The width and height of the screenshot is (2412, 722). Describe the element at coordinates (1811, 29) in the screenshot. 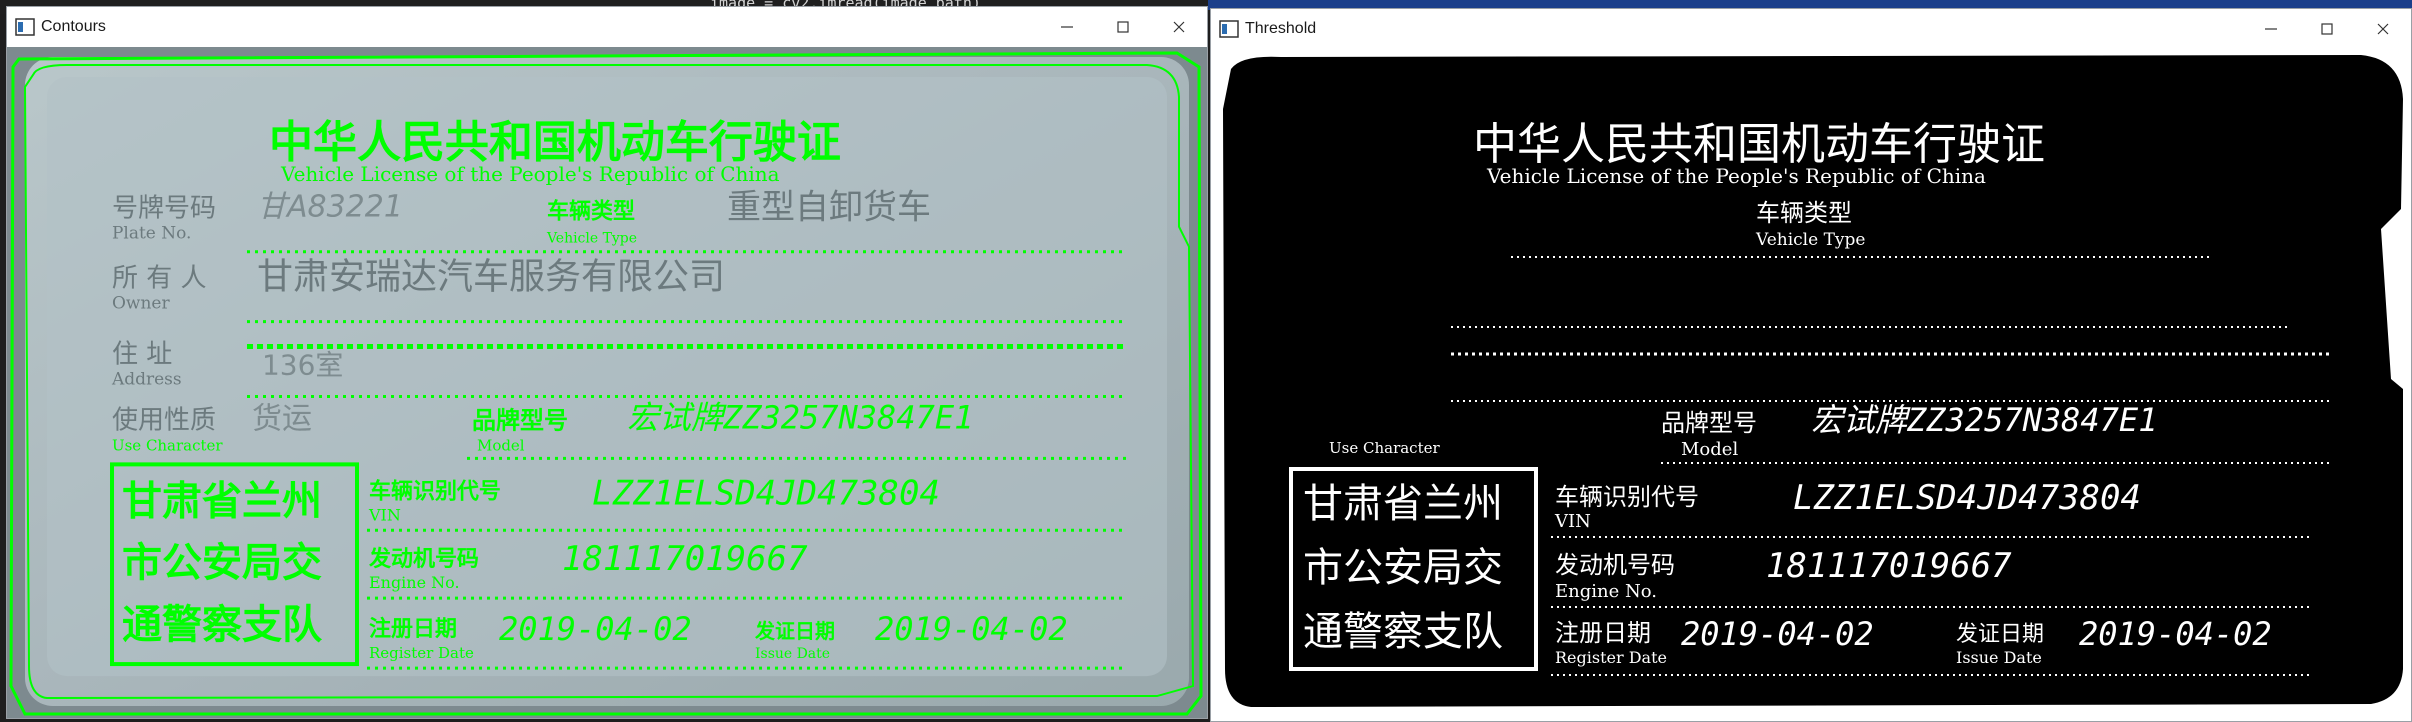

I see `threshold-titlebar: Threshold` at that location.